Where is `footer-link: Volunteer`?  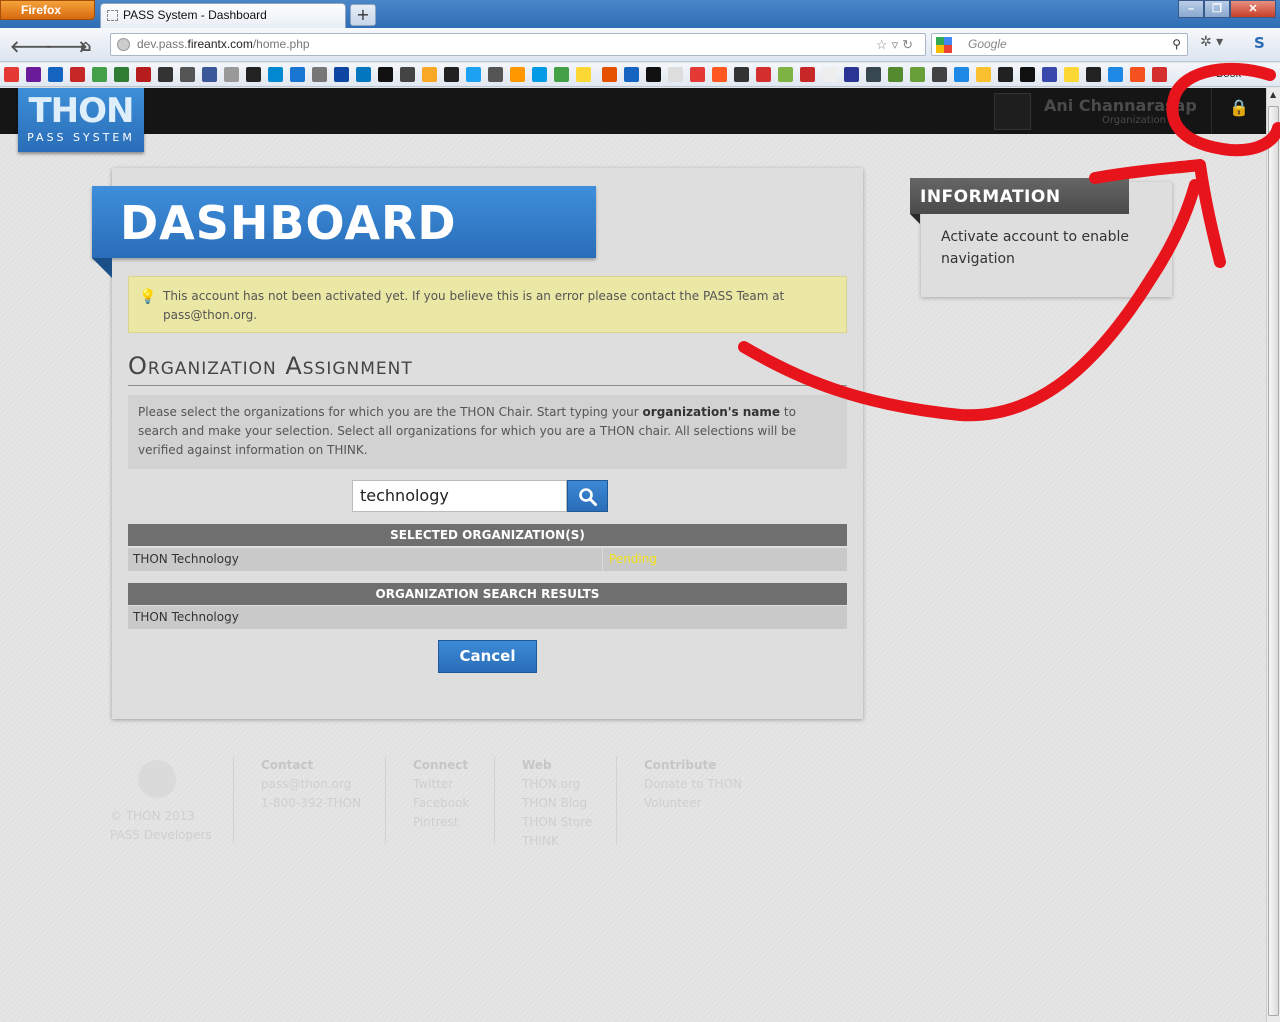
footer-link: Volunteer is located at coordinates (693, 803).